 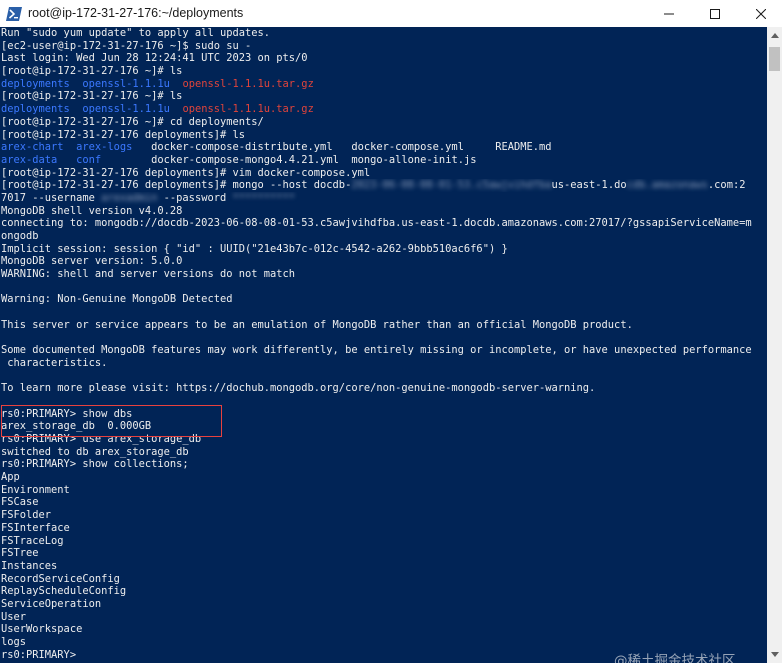 What do you see at coordinates (383, 629) in the screenshot?
I see `terminal-line: UserWorkspace` at bounding box center [383, 629].